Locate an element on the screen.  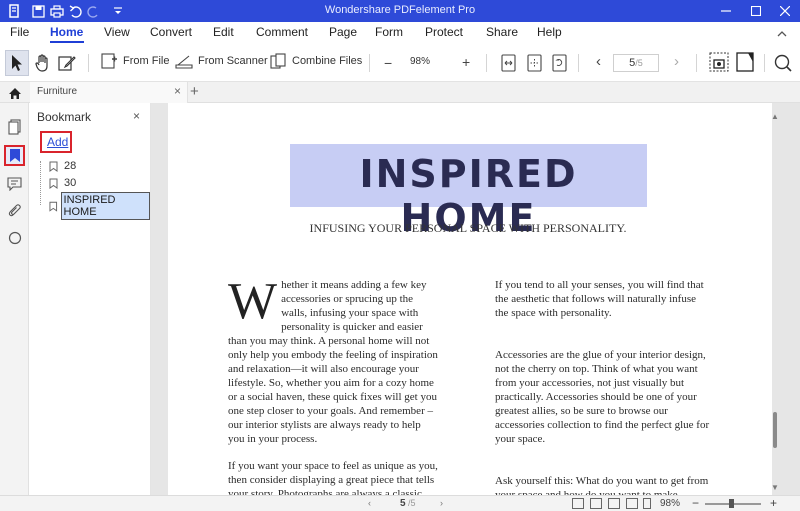
menu-convert: Convert is located at coordinates (171, 32).